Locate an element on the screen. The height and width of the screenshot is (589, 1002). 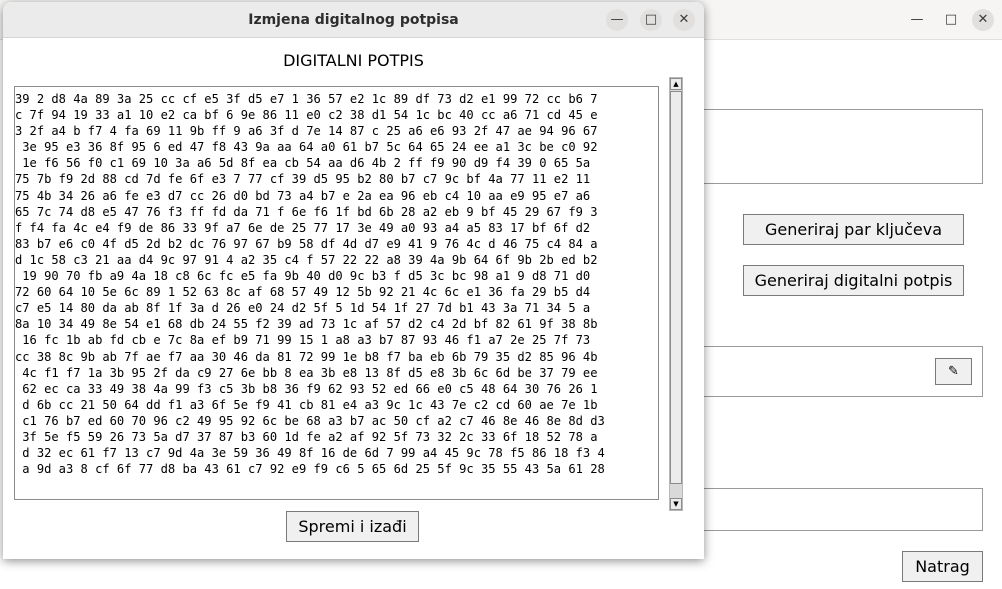
dialog-titlebar: Izmjena digitalnog potpisa — □ ✕ is located at coordinates (353, 20).